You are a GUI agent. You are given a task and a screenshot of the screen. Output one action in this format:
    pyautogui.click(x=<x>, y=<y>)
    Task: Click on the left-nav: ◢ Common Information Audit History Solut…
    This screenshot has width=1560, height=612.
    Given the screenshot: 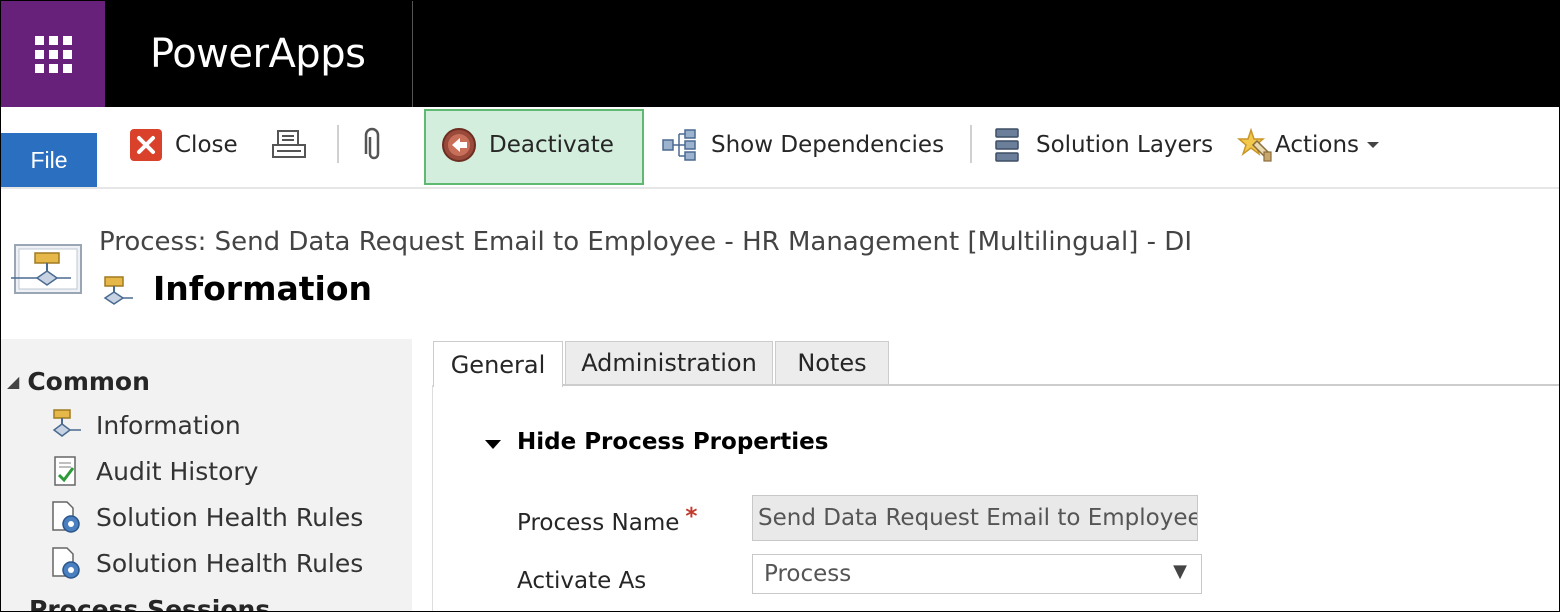 What is the action you would take?
    pyautogui.click(x=206, y=475)
    